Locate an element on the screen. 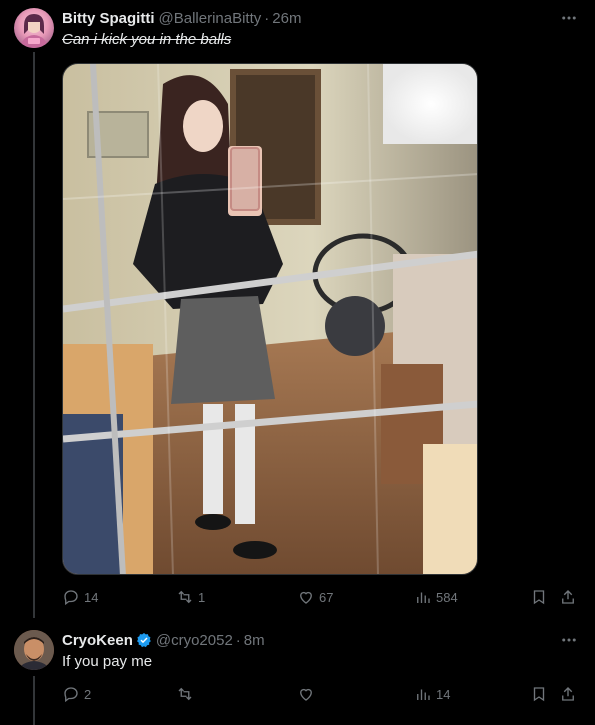 The image size is (595, 725). like-button: 67 is located at coordinates (315, 597).